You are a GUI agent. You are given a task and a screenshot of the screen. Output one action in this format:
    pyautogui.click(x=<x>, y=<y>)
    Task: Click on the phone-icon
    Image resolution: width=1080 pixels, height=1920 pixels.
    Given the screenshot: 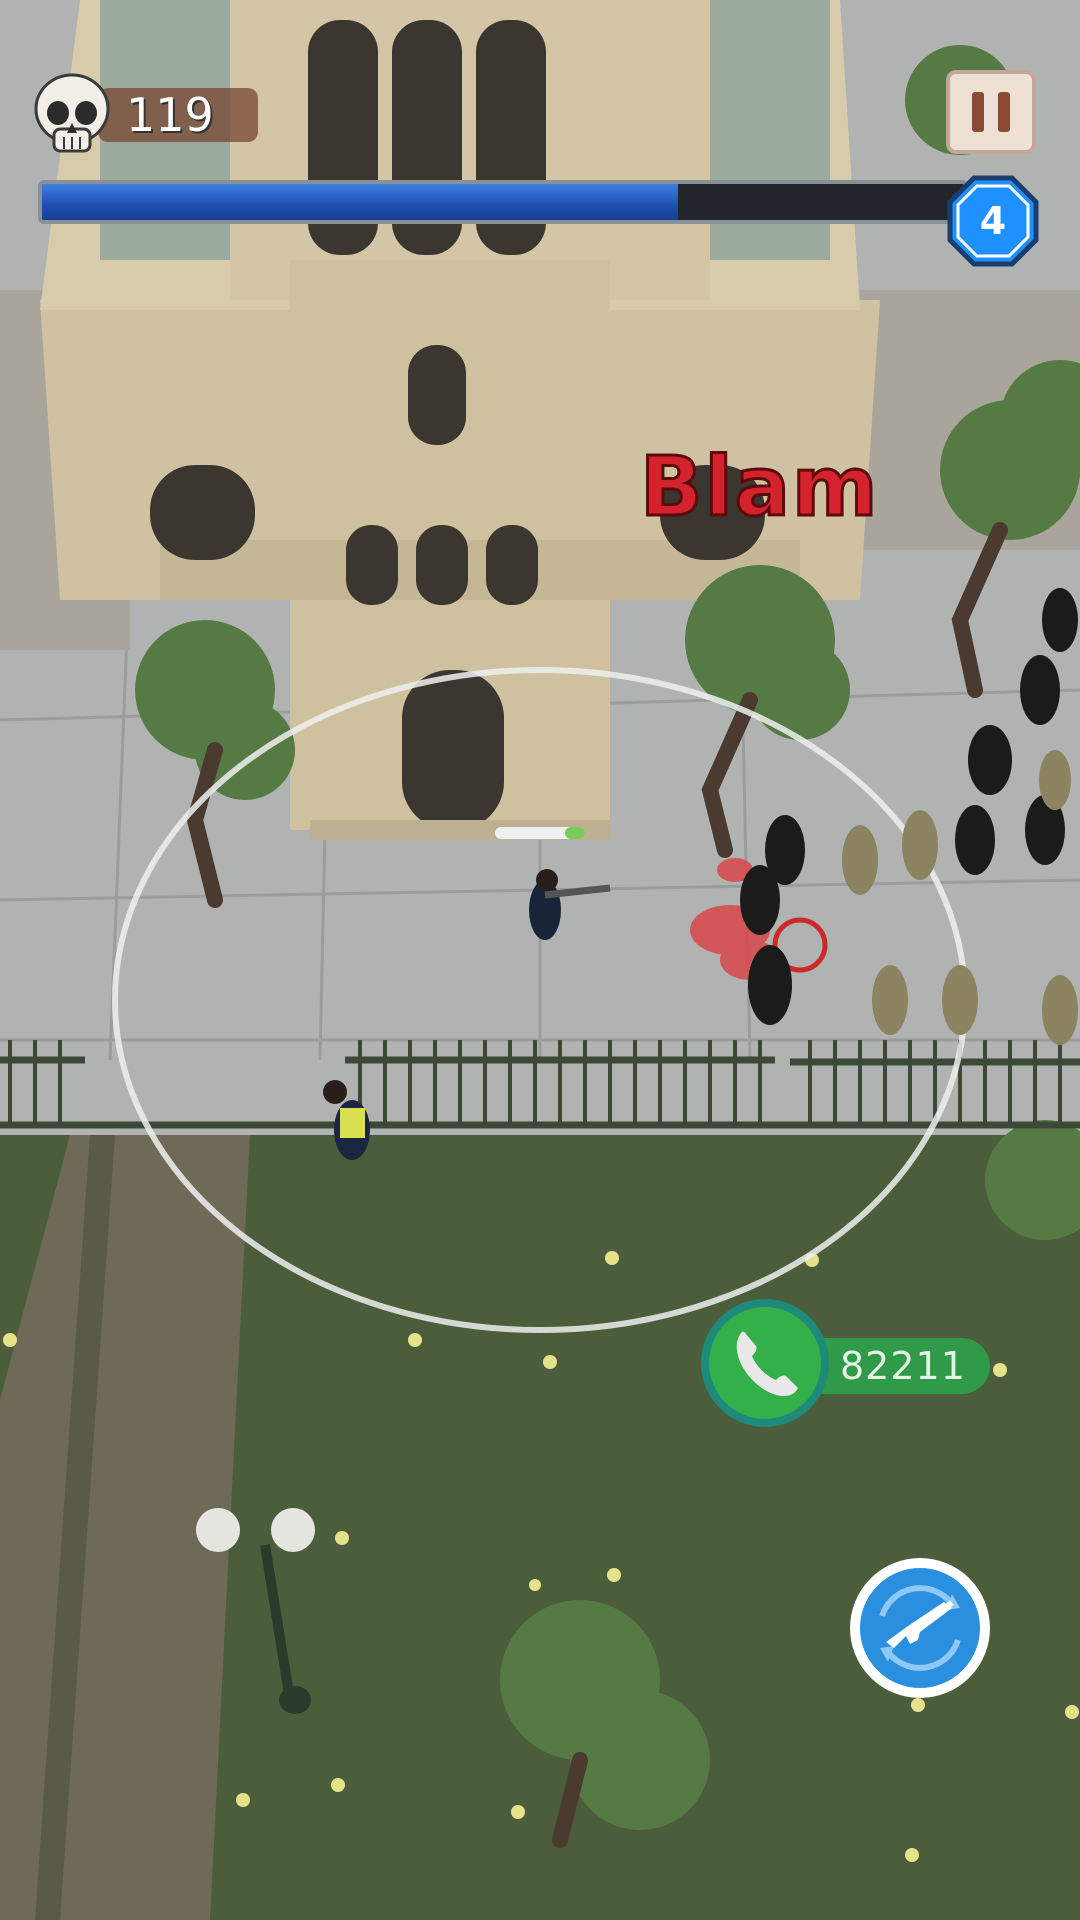 What is the action you would take?
    pyautogui.click(x=765, y=1363)
    